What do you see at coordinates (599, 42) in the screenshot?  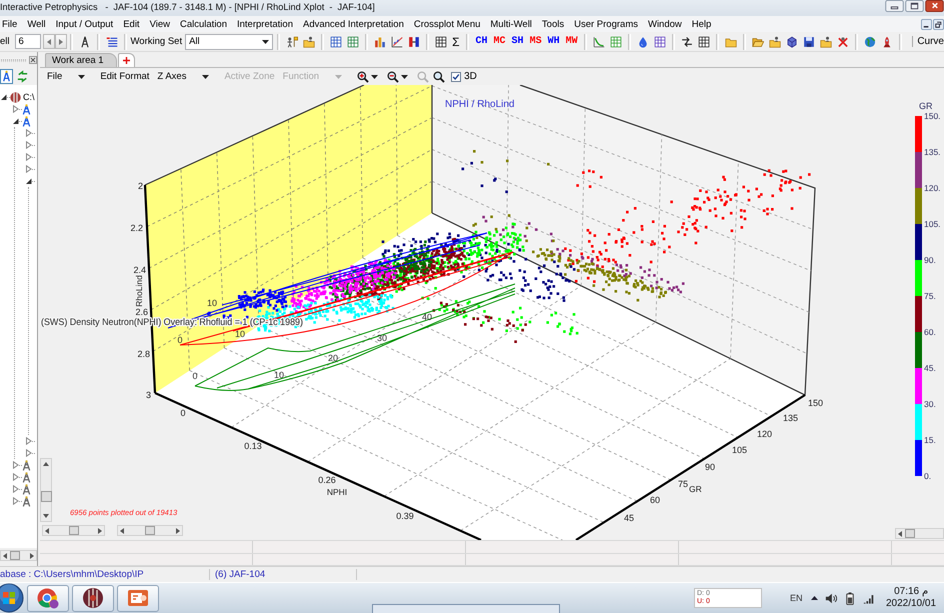 I see `curve-icon` at bounding box center [599, 42].